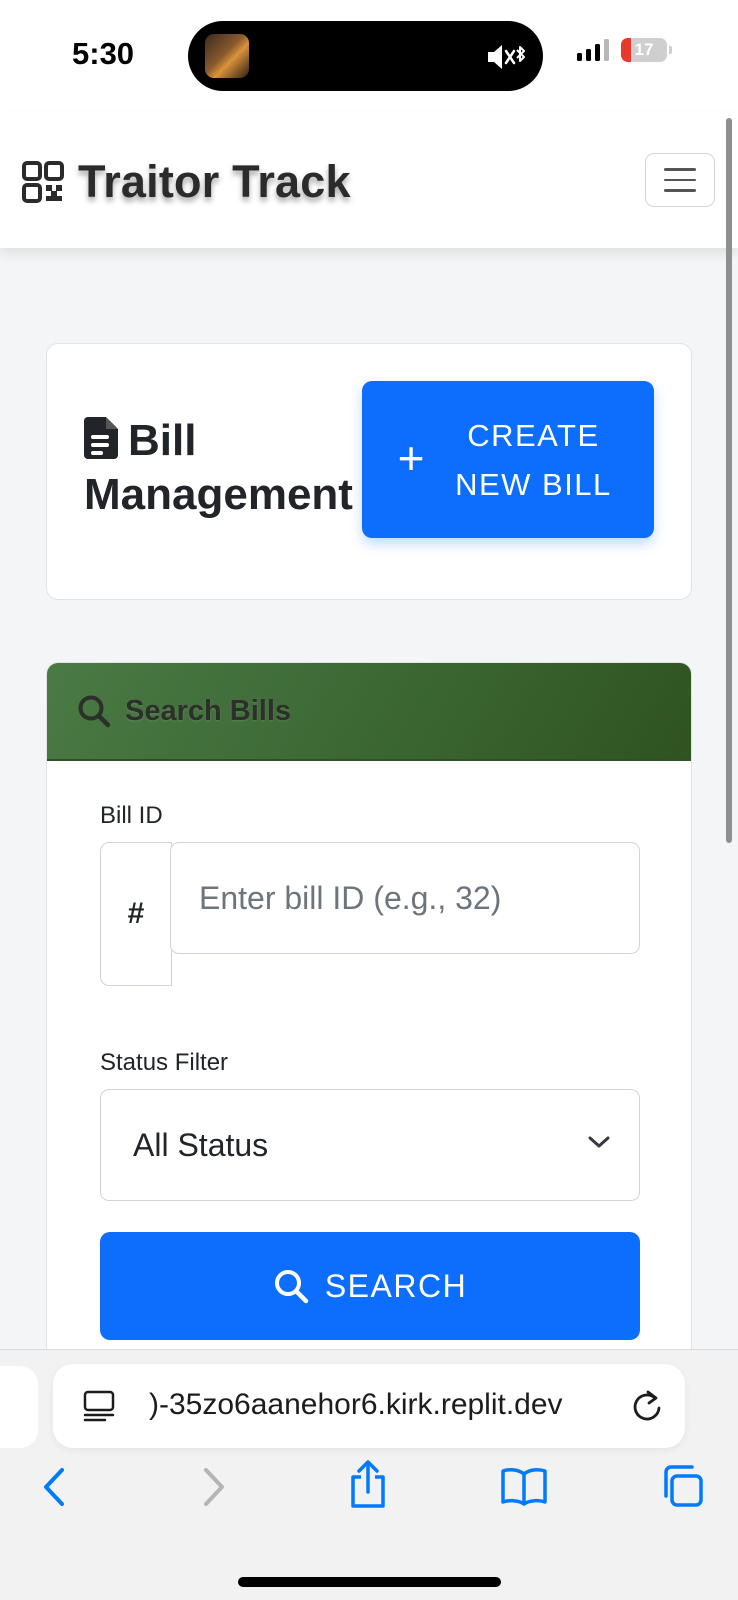  What do you see at coordinates (524, 1486) in the screenshot?
I see `bookmarks-icon` at bounding box center [524, 1486].